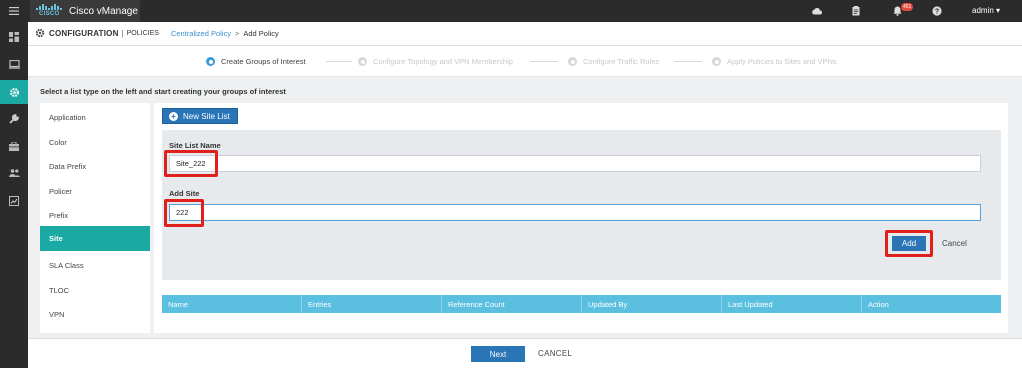 The image size is (1022, 368). I want to click on brand: CISCO Cisco vManage, so click(85, 11).